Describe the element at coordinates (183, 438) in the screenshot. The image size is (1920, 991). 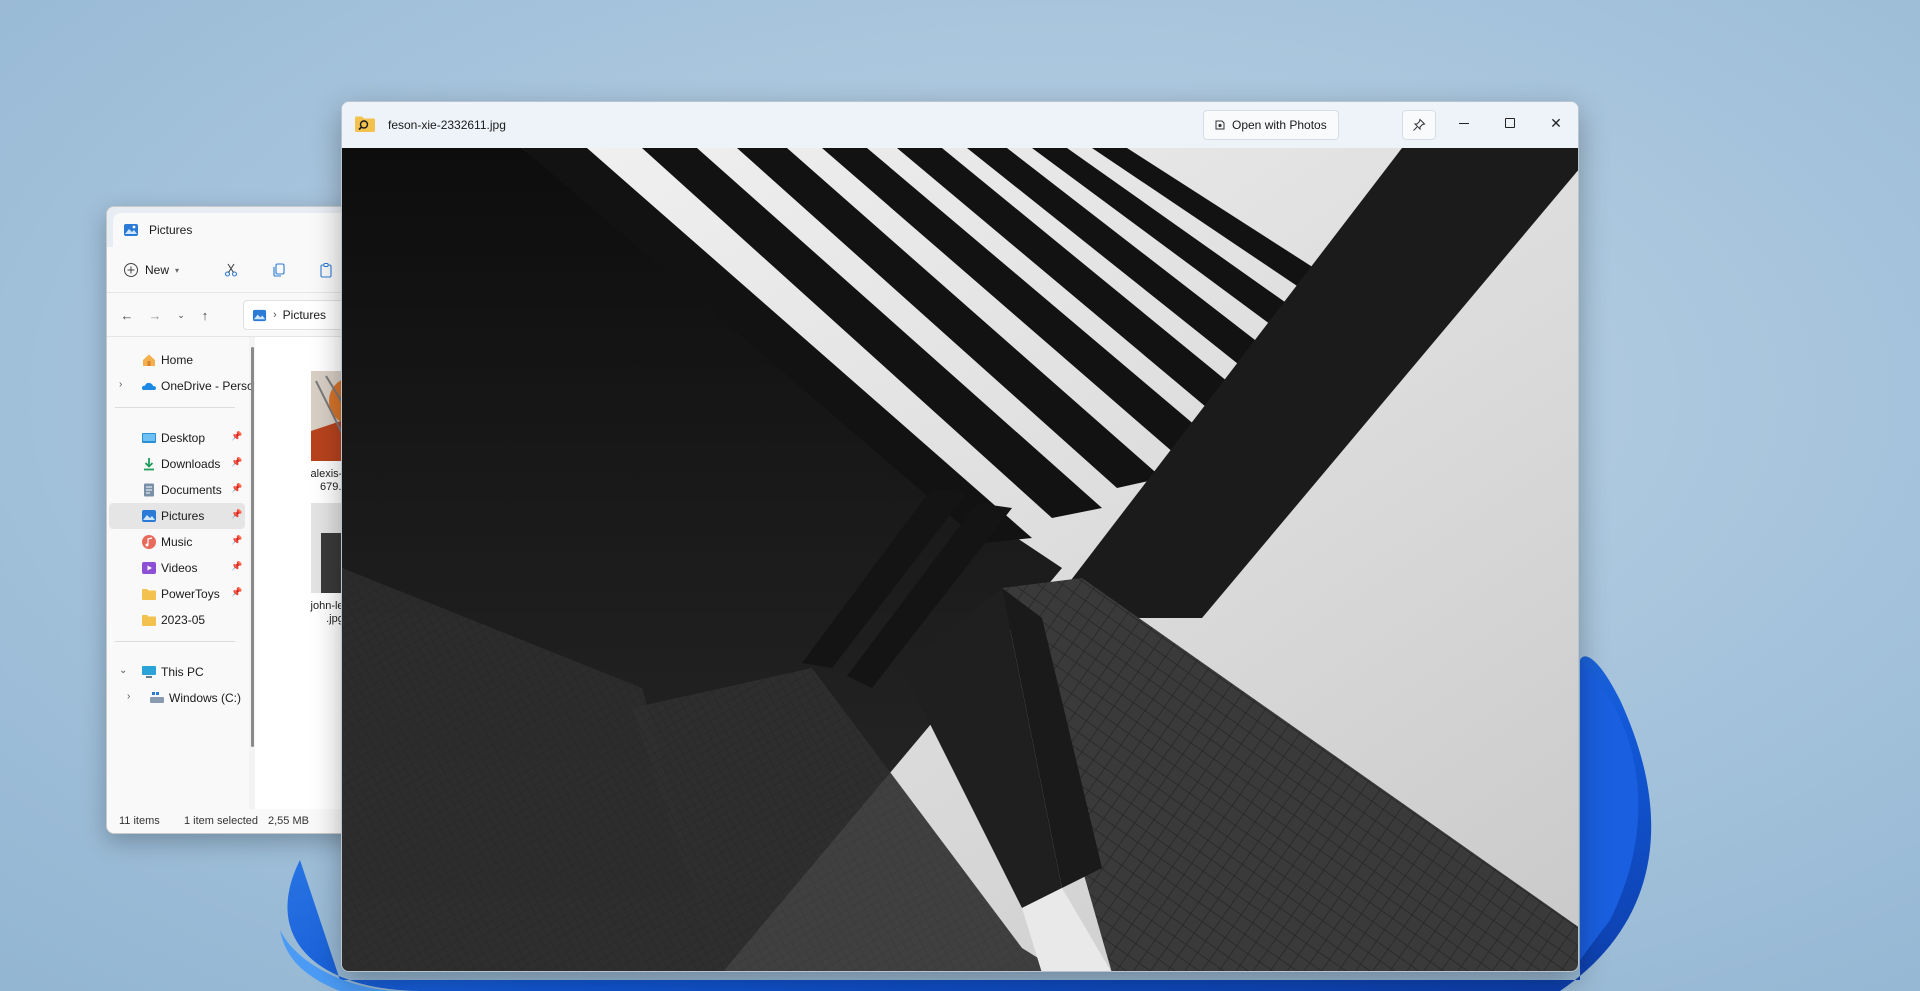
I see `nav-item-label: Desktop` at that location.